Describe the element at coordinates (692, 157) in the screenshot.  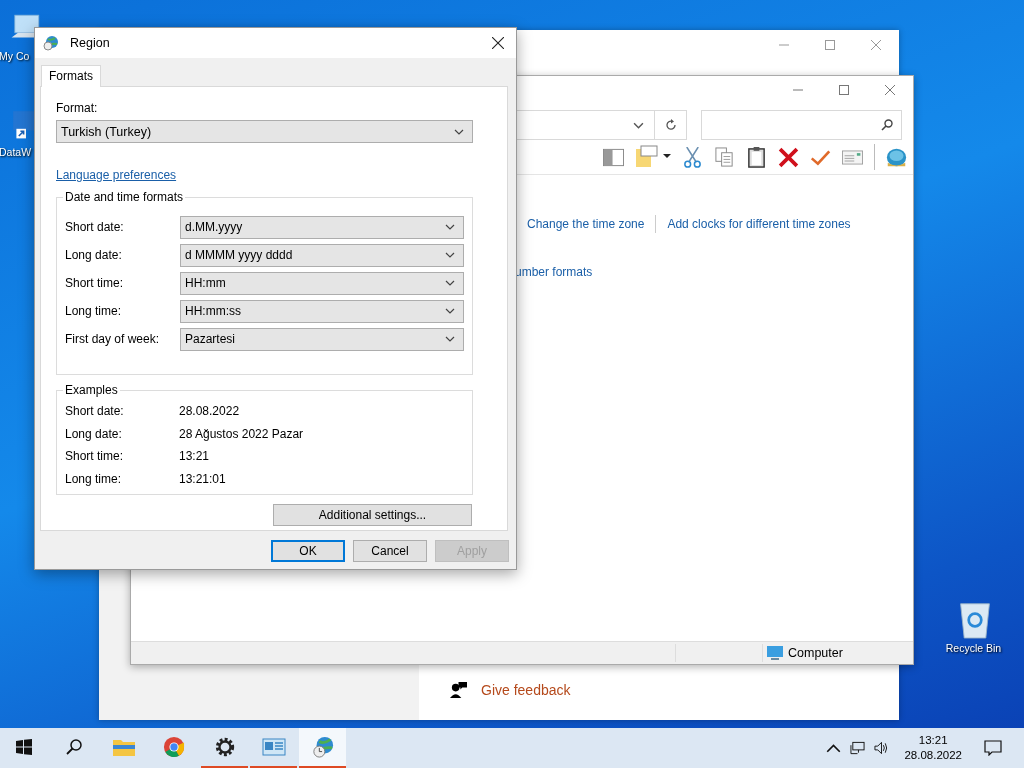
I see `scissors-icon` at that location.